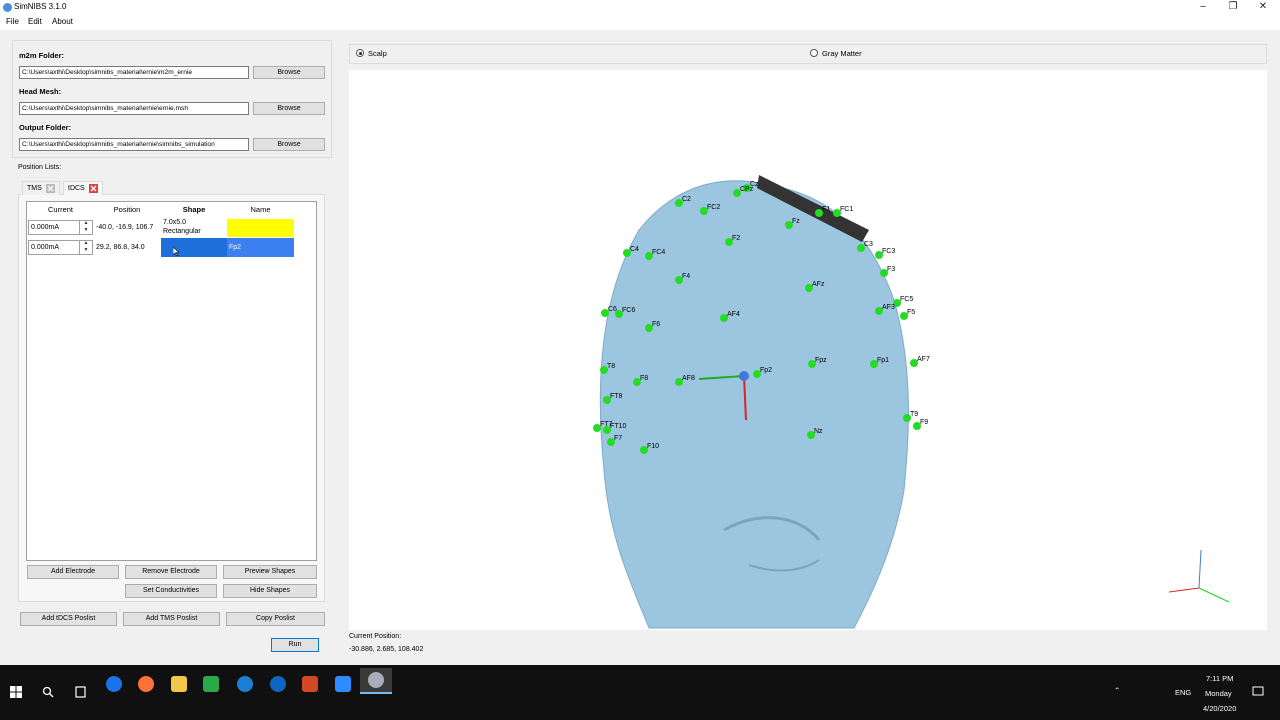 This screenshot has height=720, width=1280. I want to click on position-cell: -40.0, -16.9, 106.7, so click(124, 227).